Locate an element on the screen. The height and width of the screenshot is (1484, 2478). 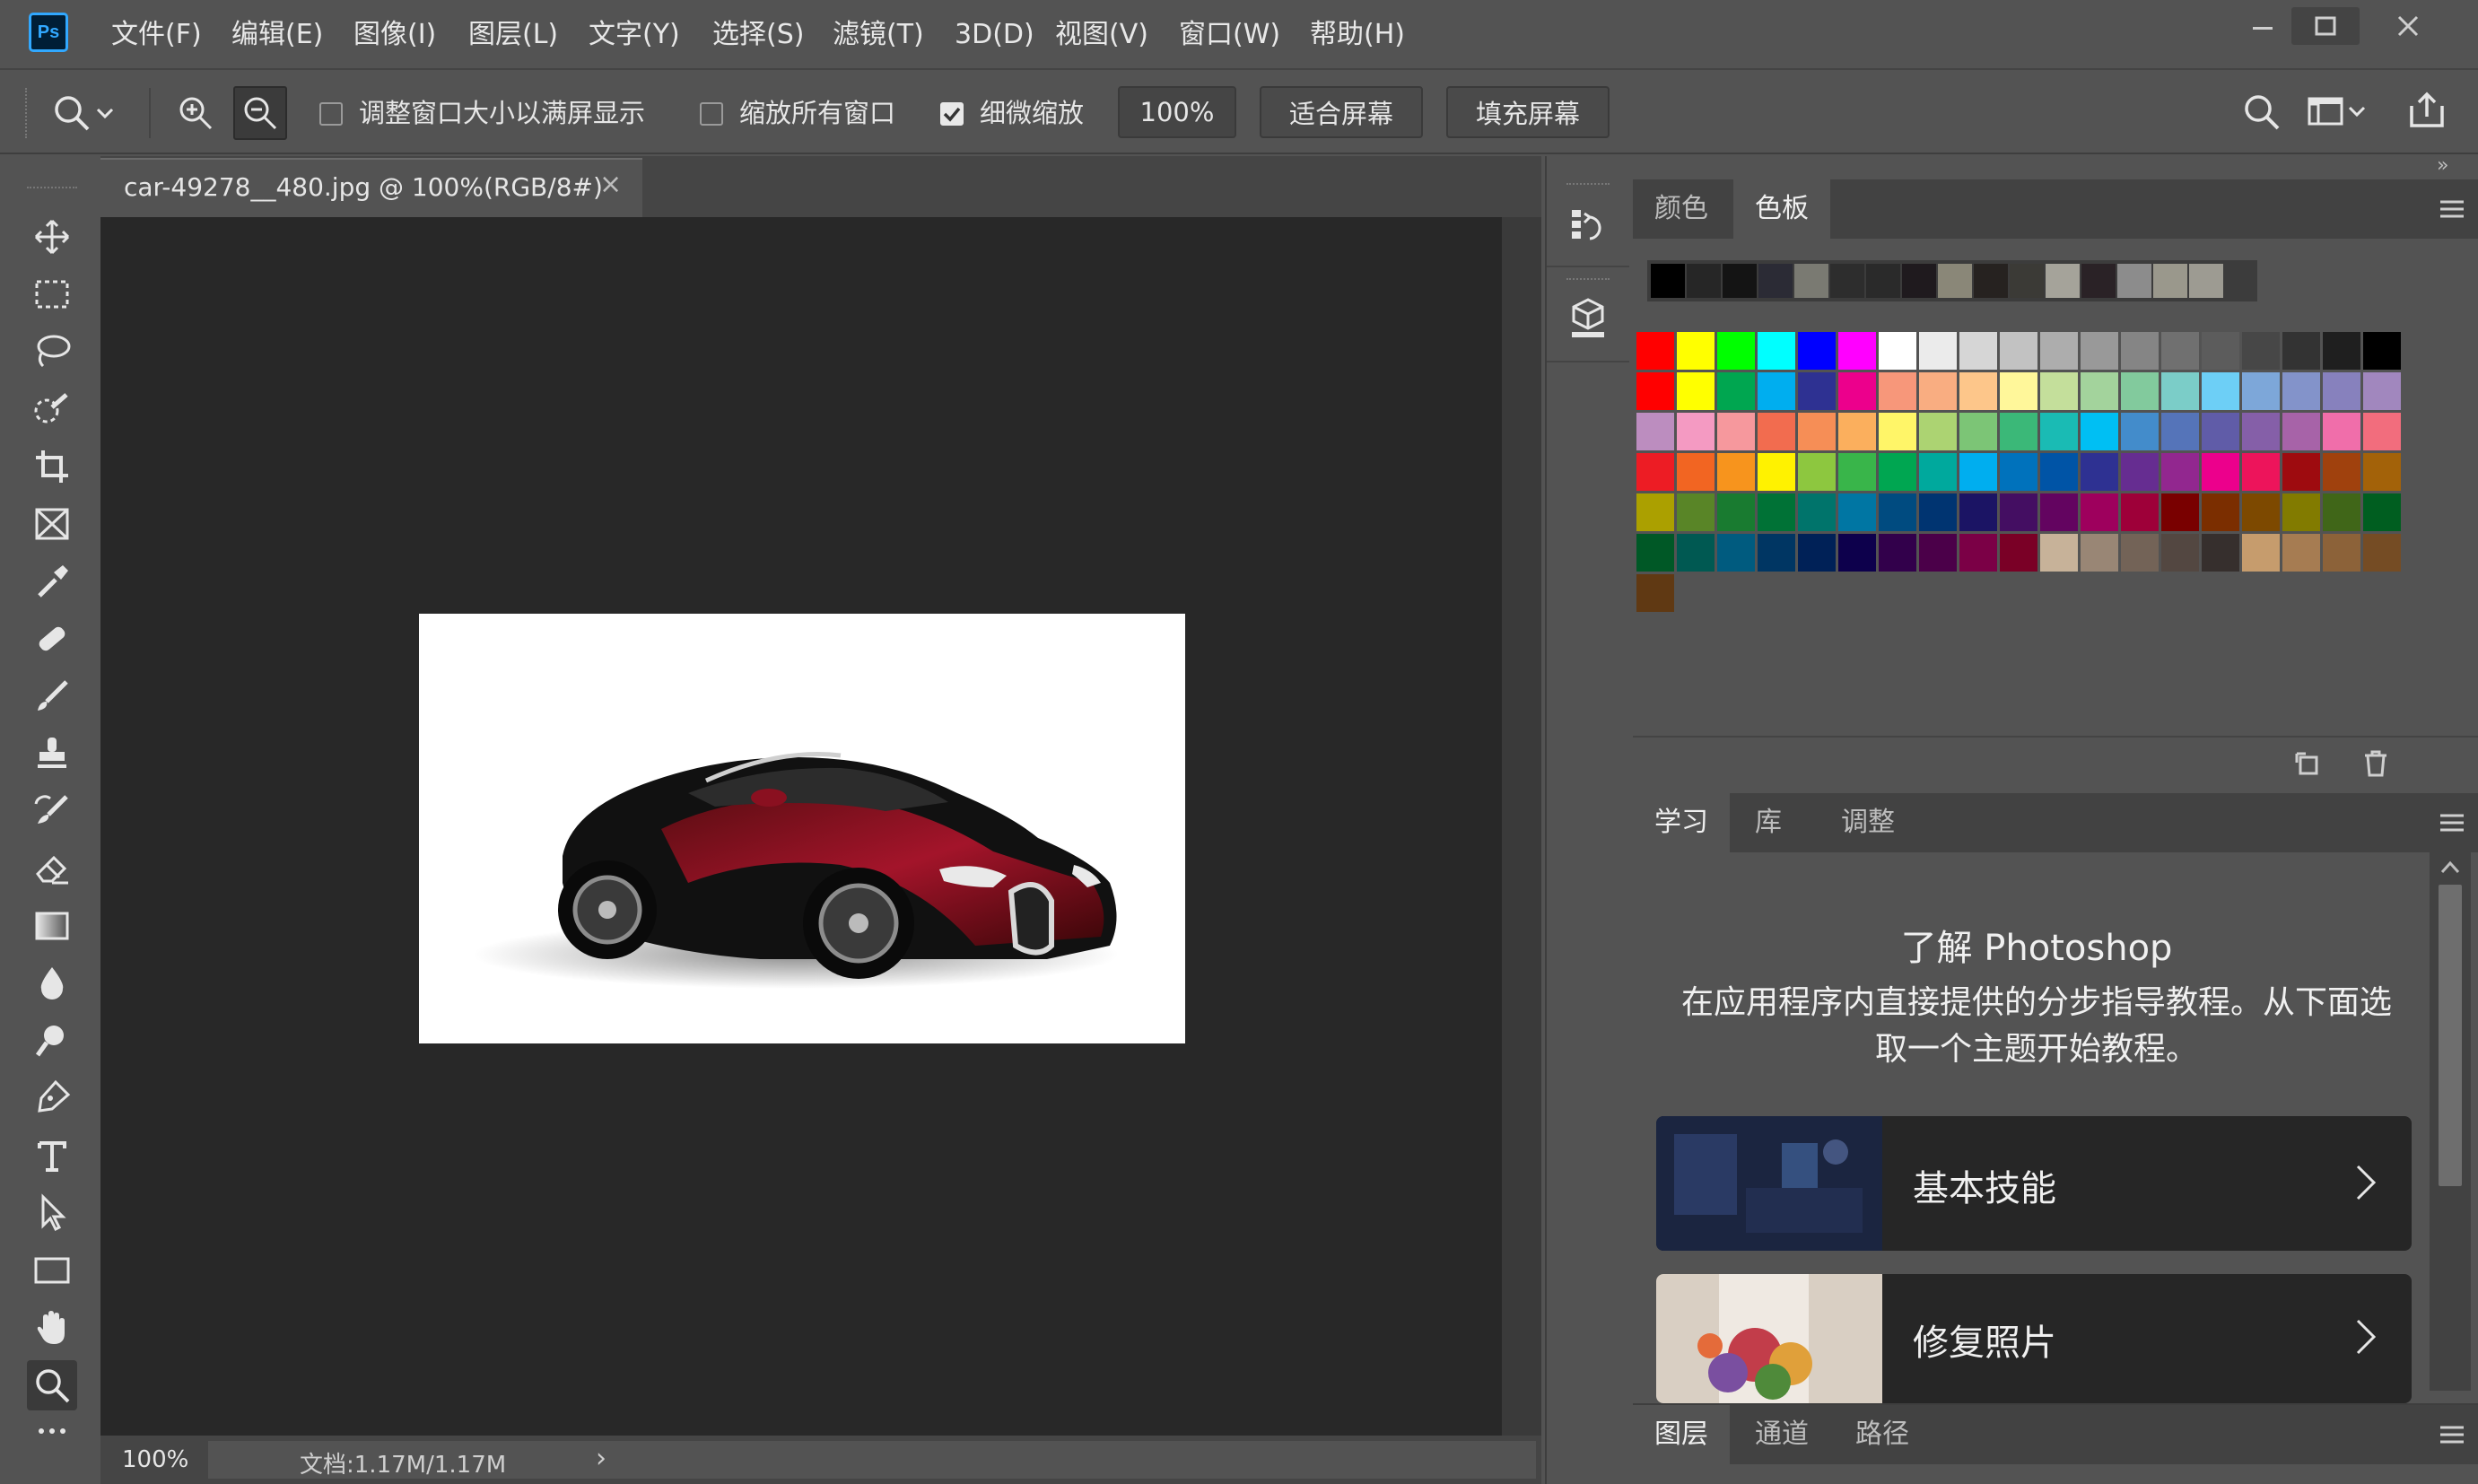
marquee-tool is located at coordinates (52, 294).